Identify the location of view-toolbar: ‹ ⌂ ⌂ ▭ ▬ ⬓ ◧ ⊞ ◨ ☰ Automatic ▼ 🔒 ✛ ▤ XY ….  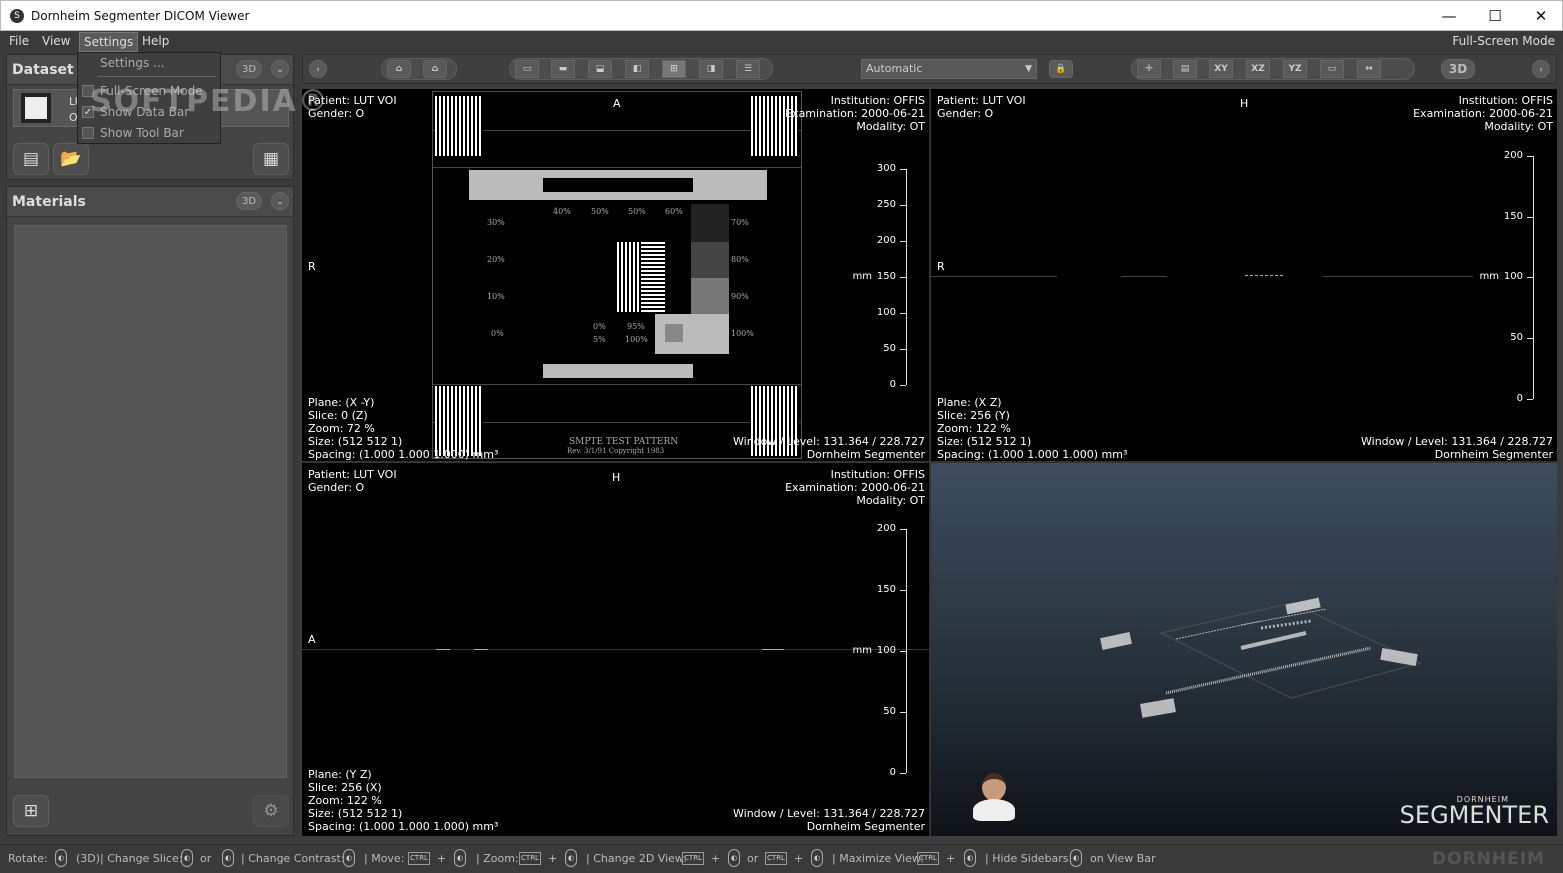
(929, 69).